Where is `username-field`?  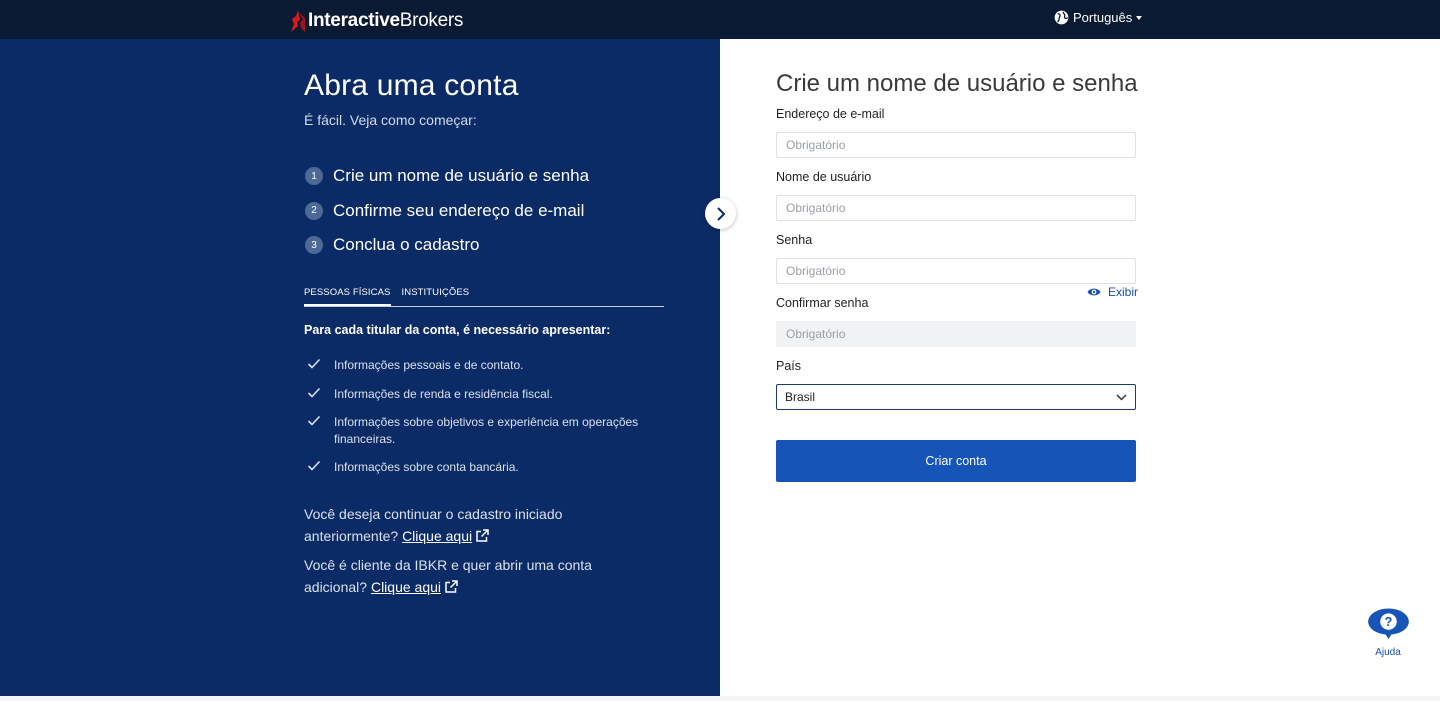 username-field is located at coordinates (956, 208).